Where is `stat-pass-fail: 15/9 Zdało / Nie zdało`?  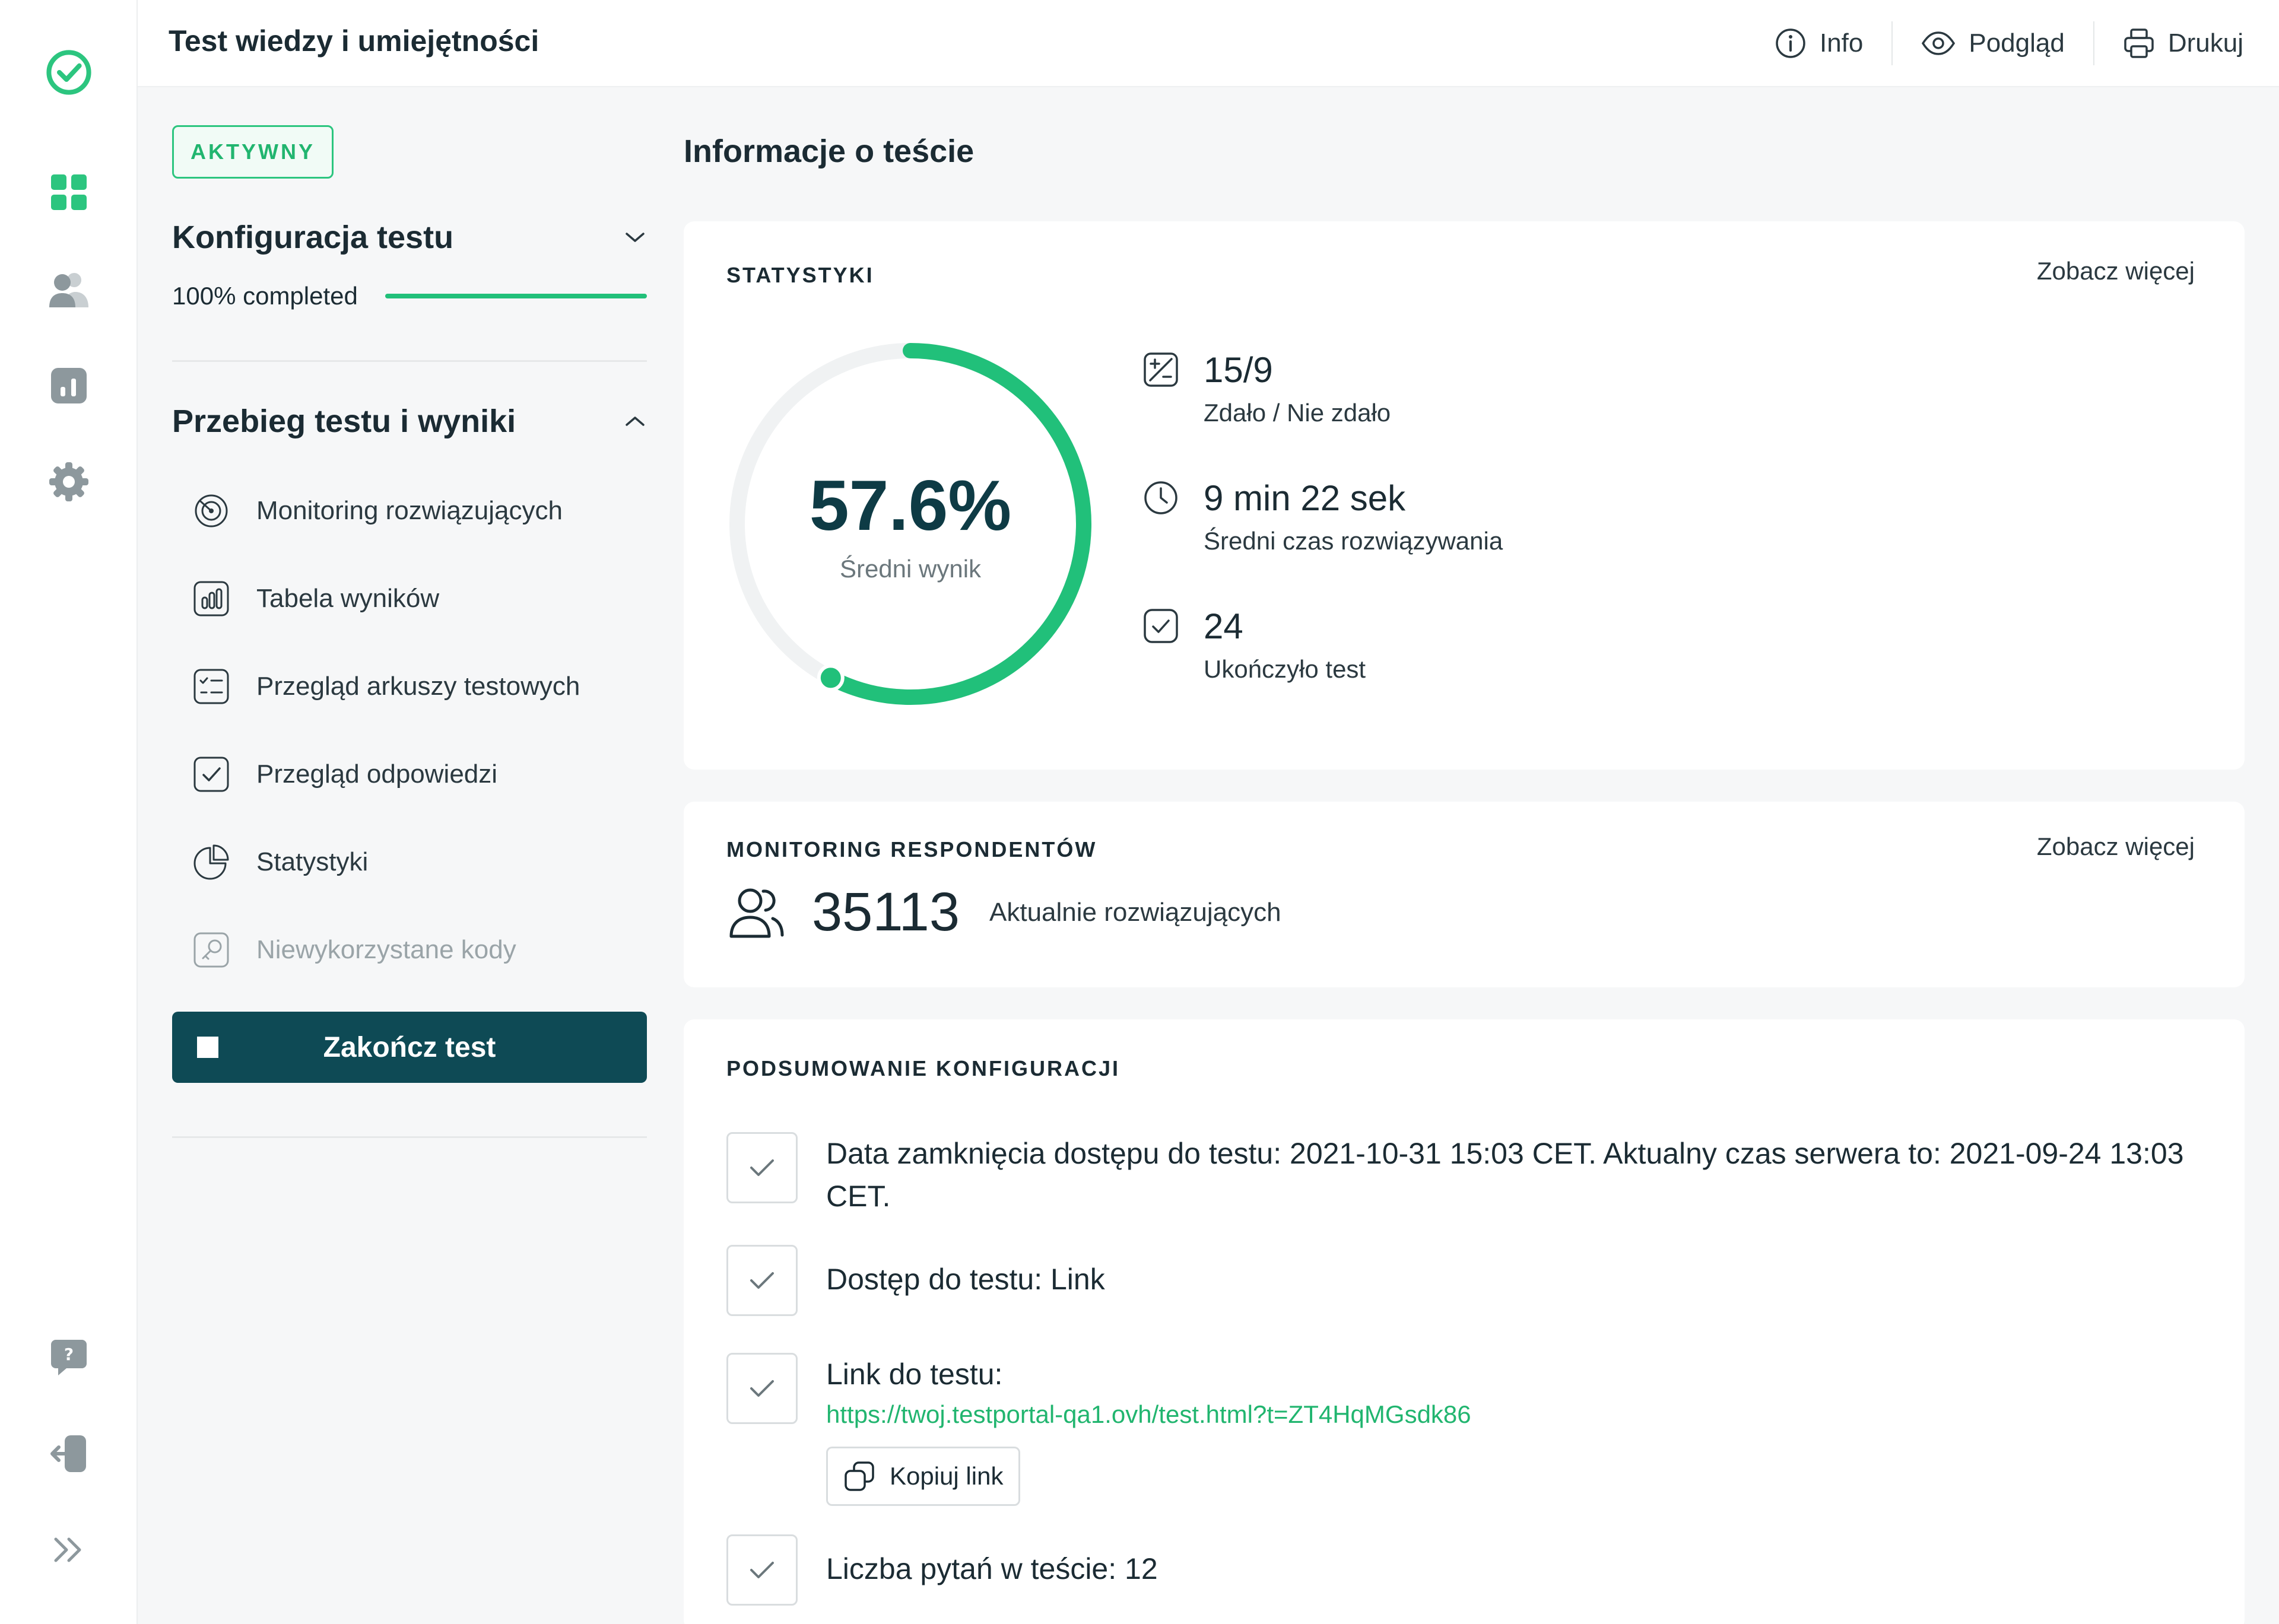
stat-pass-fail: 15/9 Zdało / Nie zdało is located at coordinates (1267, 388).